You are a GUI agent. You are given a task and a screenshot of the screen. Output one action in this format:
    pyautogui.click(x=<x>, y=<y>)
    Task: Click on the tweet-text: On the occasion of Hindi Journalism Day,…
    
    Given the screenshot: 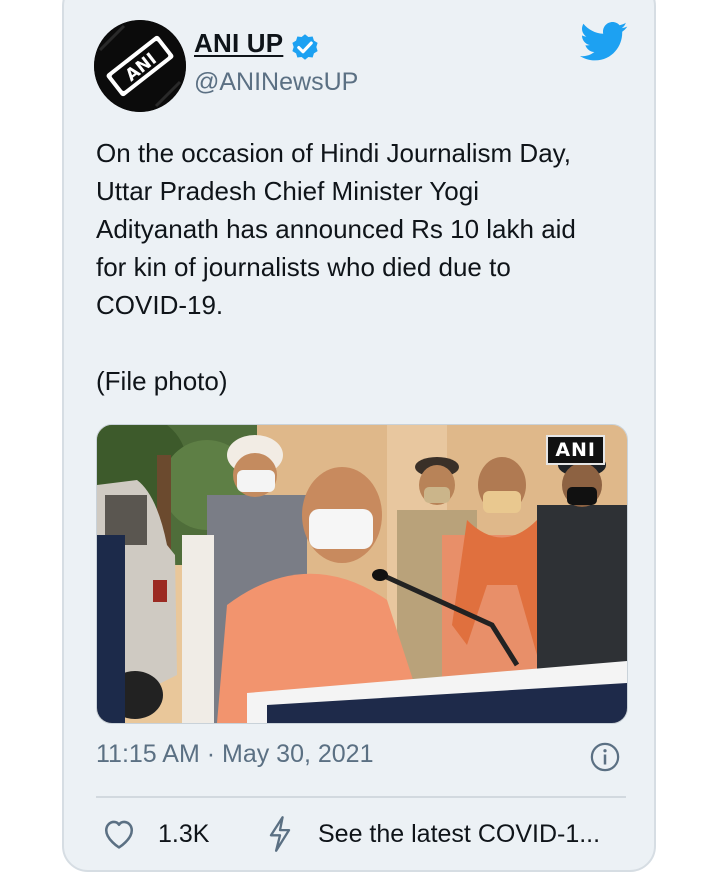 What is the action you would take?
    pyautogui.click(x=336, y=229)
    